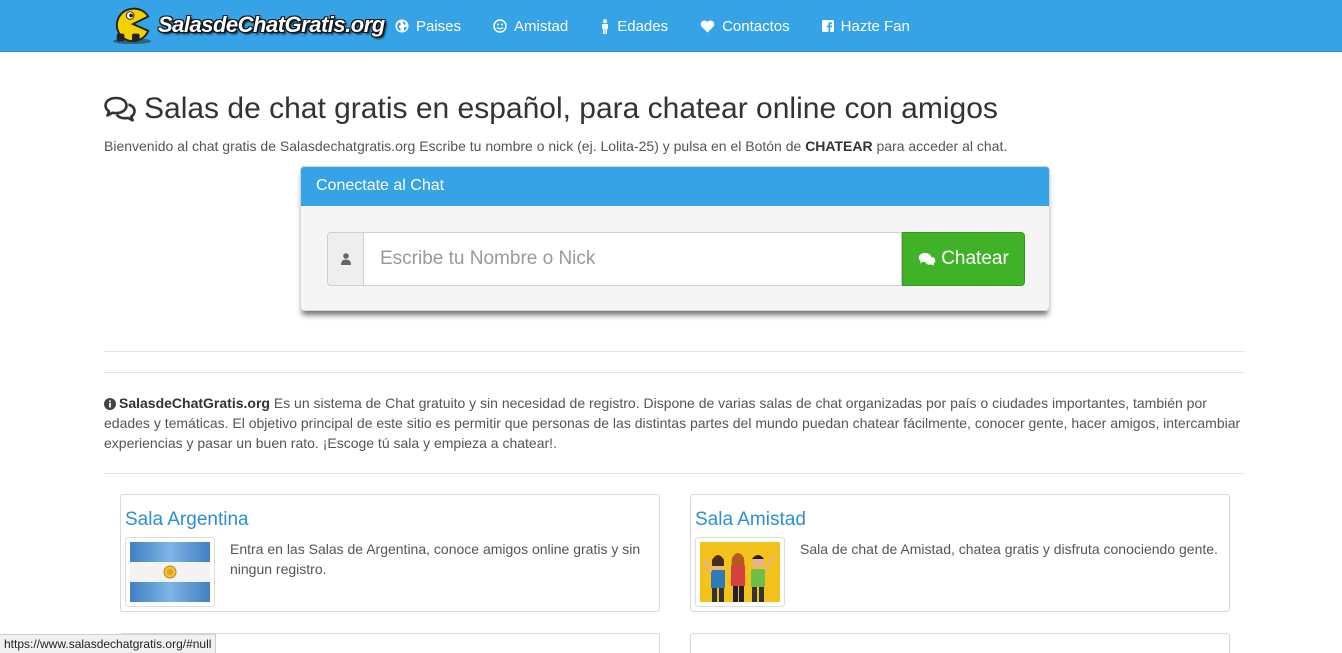 This screenshot has width=1342, height=653. Describe the element at coordinates (402, 26) in the screenshot. I see `globe-icon` at that location.